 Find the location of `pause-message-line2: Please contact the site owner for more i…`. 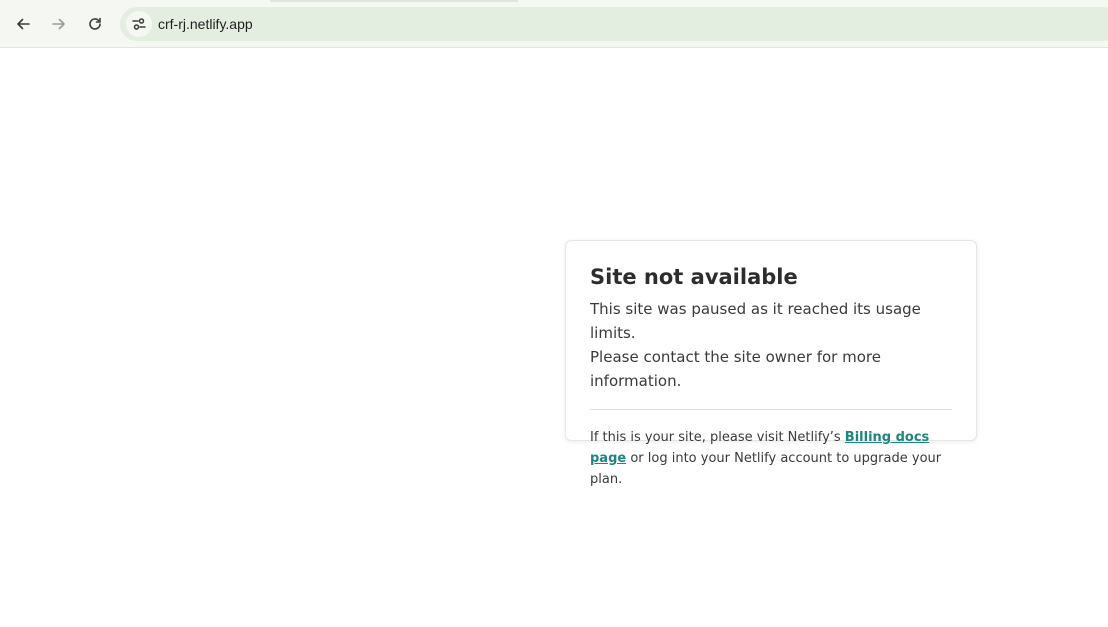

pause-message-line2: Please contact the site owner for more i… is located at coordinates (735, 369).